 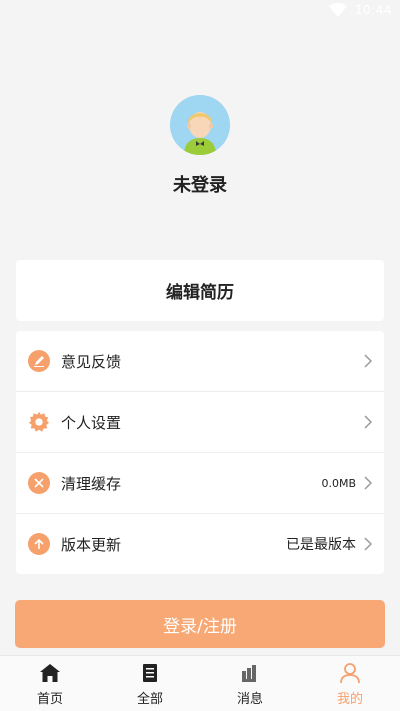 What do you see at coordinates (39, 544) in the screenshot?
I see `upload-icon` at bounding box center [39, 544].